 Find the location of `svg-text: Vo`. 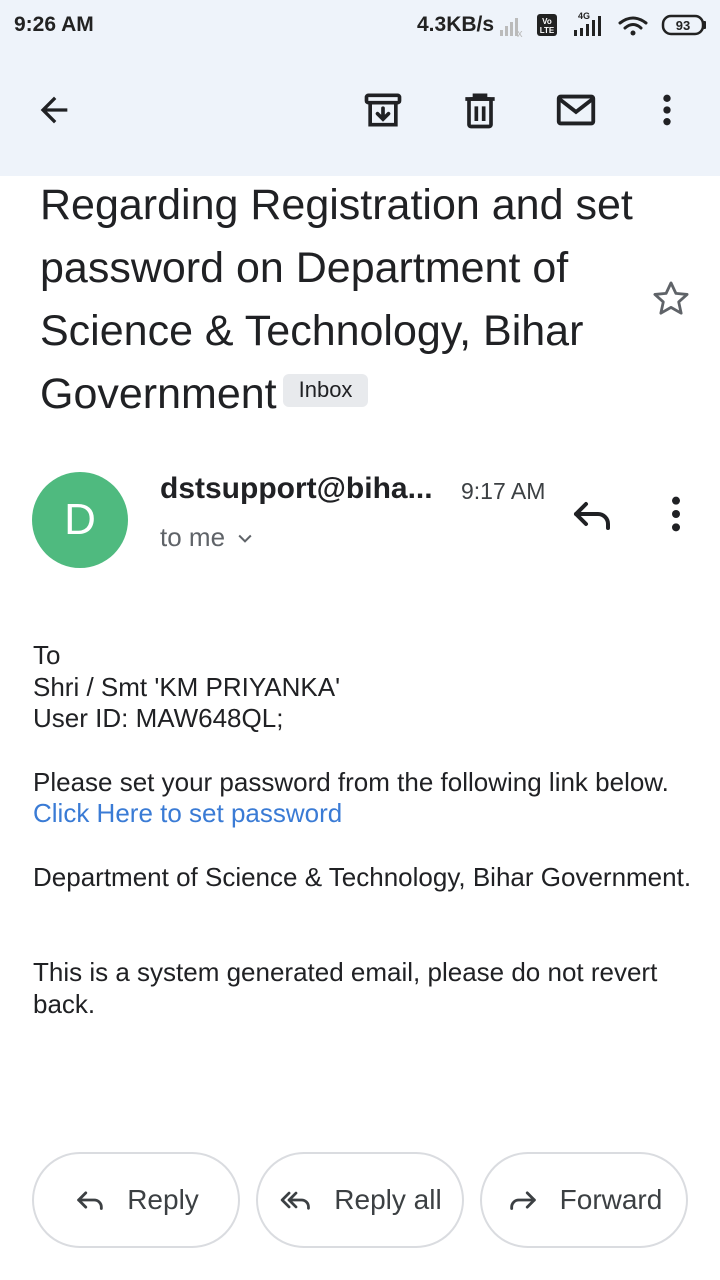

svg-text: Vo is located at coordinates (547, 21).